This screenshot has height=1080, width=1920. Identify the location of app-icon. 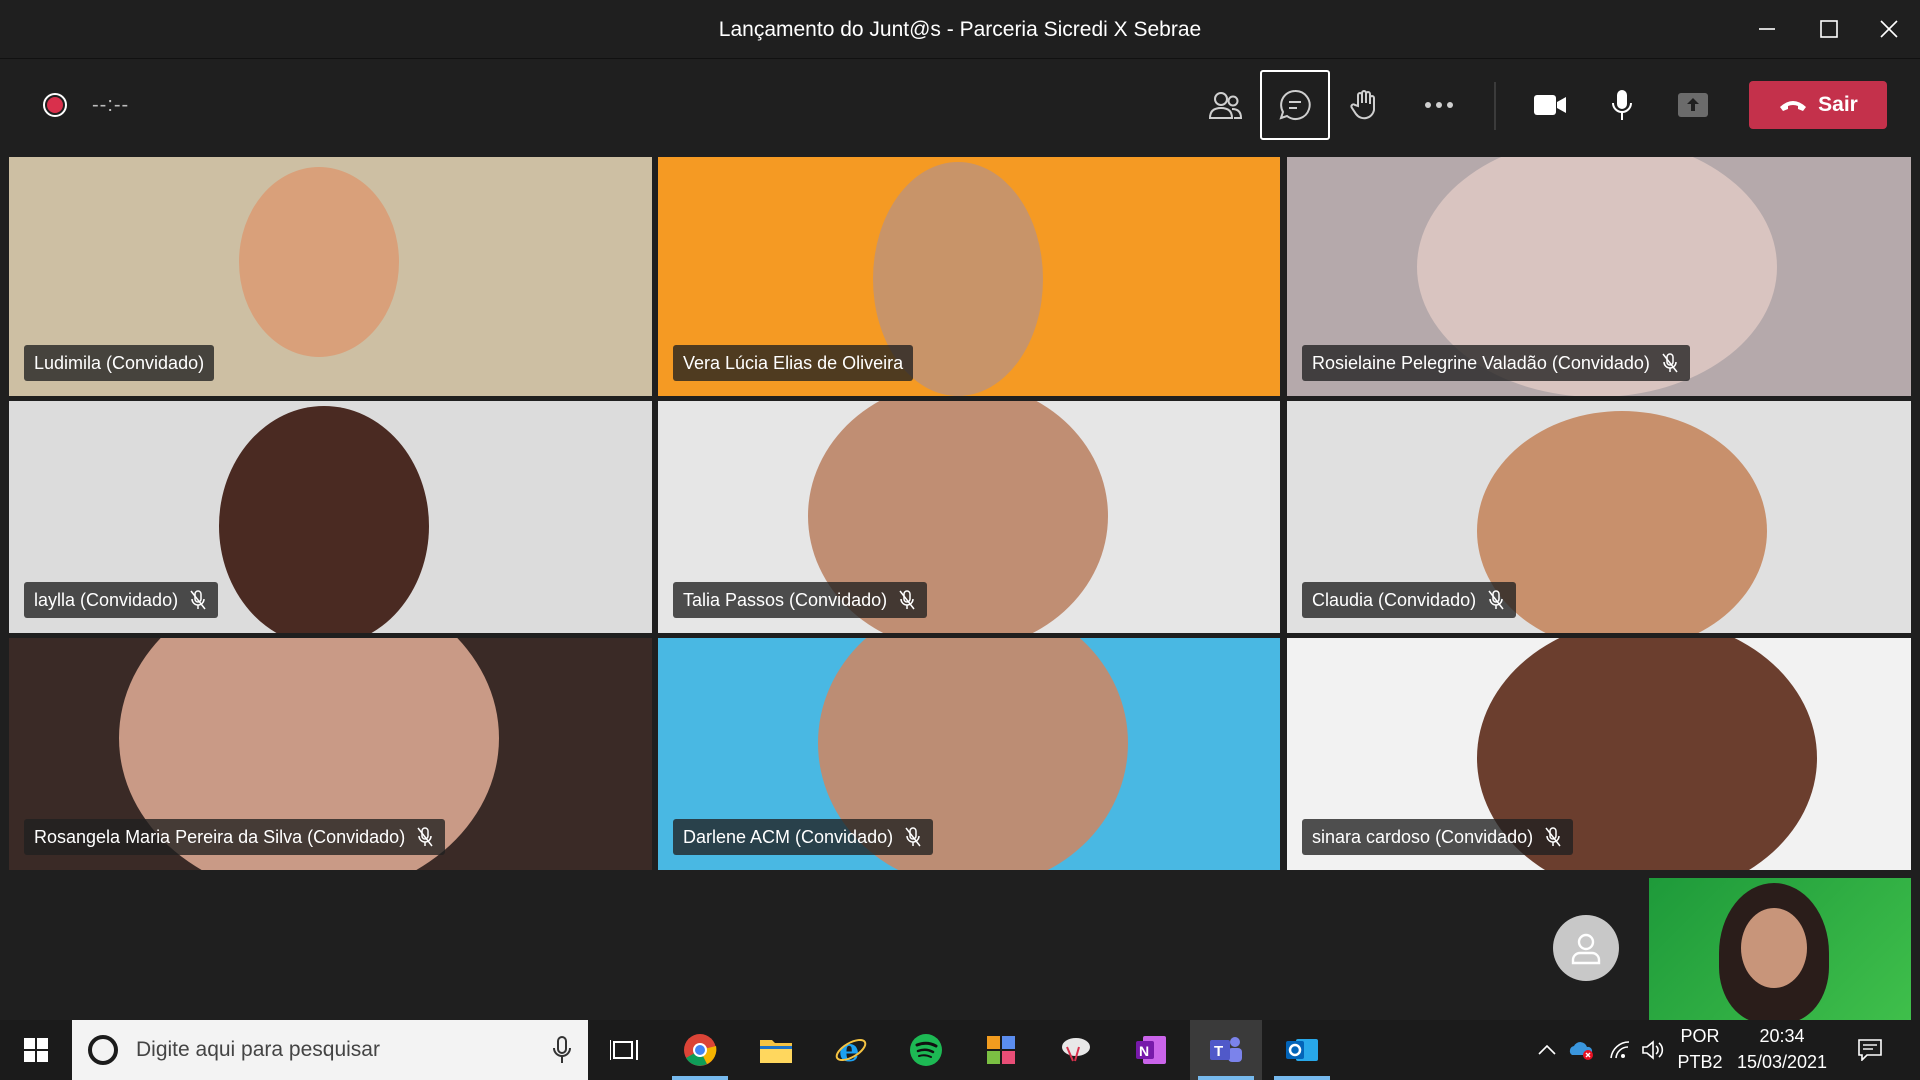
(1076, 1050).